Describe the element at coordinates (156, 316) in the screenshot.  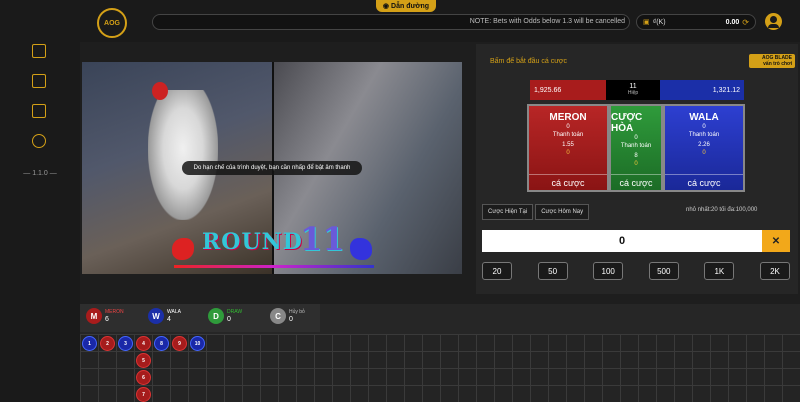
I see `wala-badge: W` at that location.